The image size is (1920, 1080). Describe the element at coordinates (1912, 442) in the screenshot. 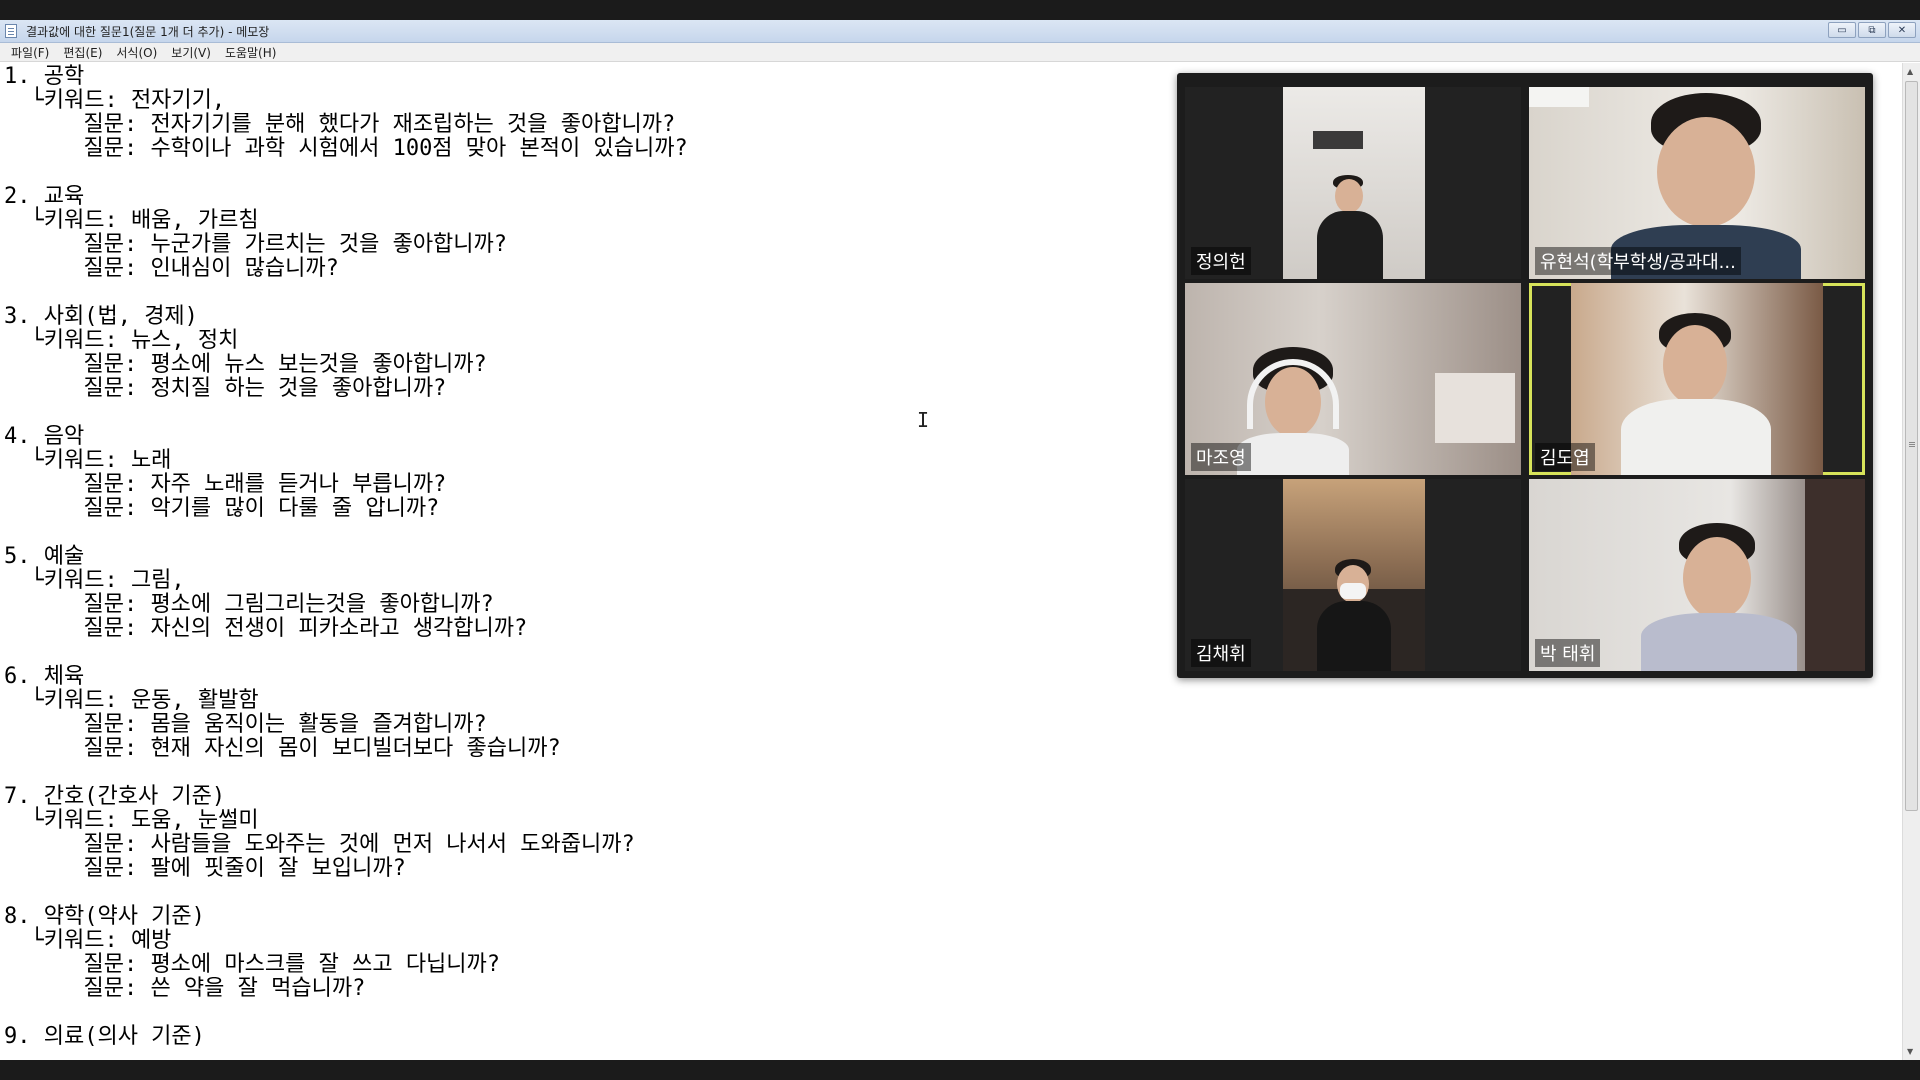

I see `scroll-grip-icon` at that location.